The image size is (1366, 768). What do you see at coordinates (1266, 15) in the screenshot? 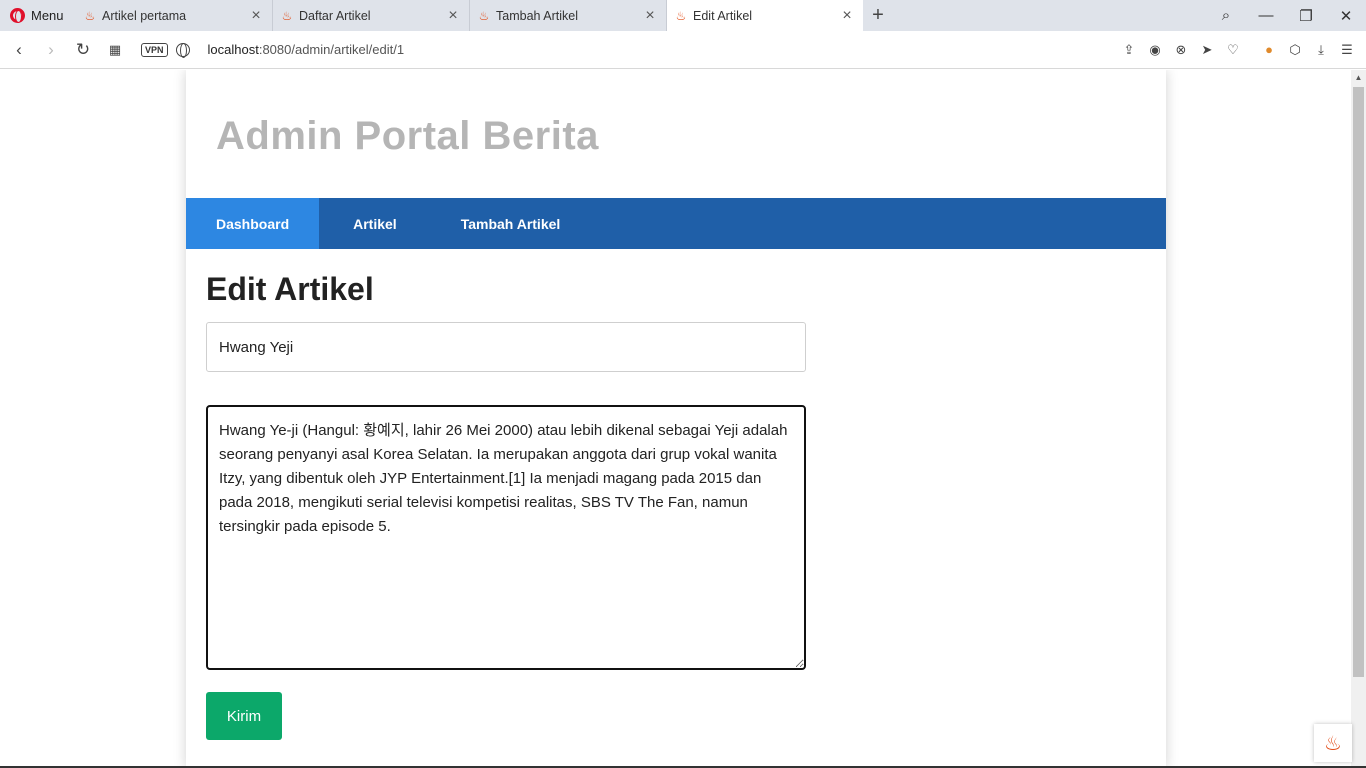
I see `minimize-icon: —` at bounding box center [1266, 15].